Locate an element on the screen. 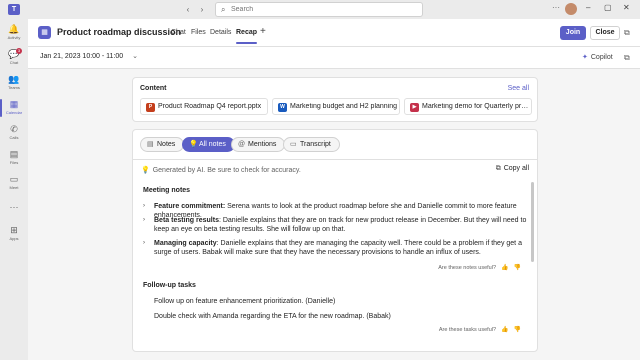  see-all-link: See all is located at coordinates (518, 88).